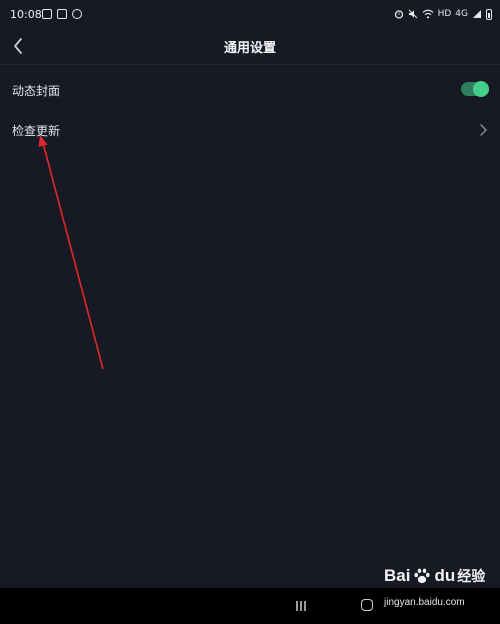 The height and width of the screenshot is (624, 500). What do you see at coordinates (424, 602) in the screenshot?
I see `watermark-url: jingyan.baidu.com` at bounding box center [424, 602].